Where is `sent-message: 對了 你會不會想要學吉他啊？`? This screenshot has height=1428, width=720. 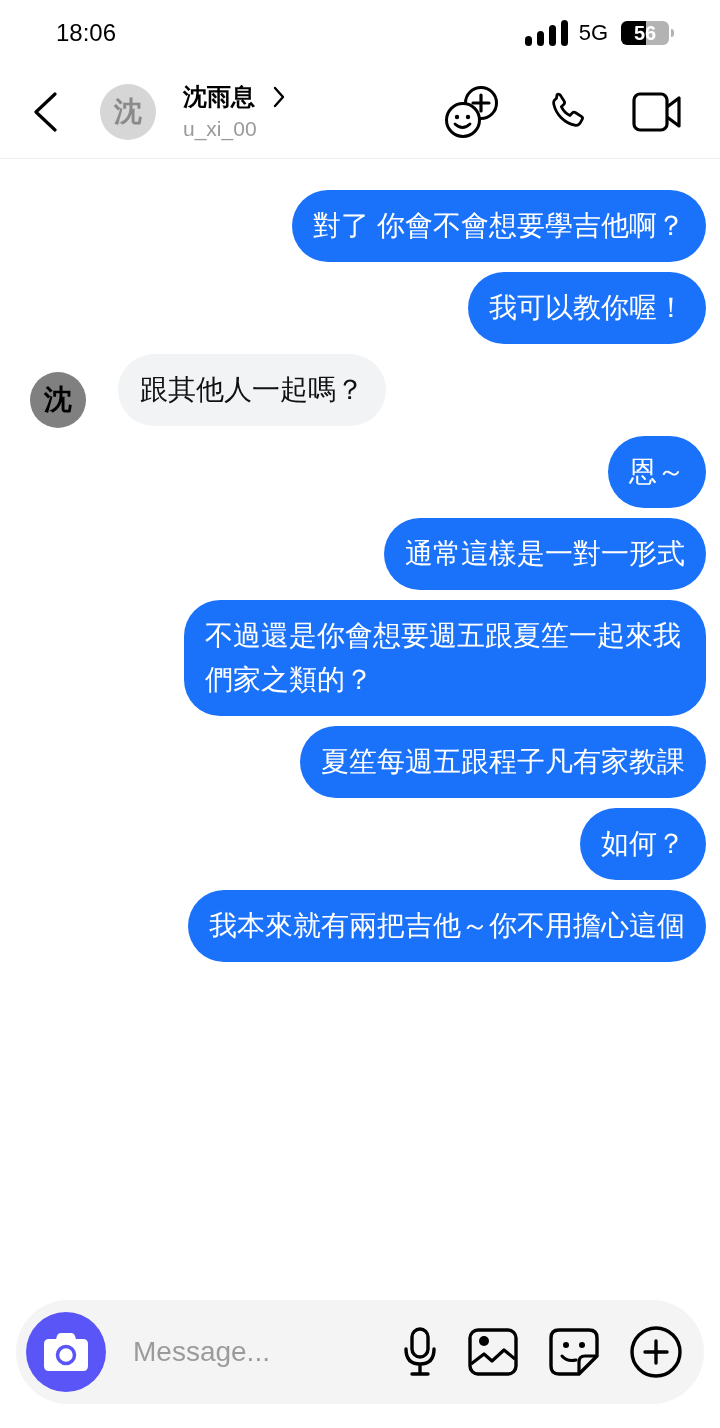 sent-message: 對了 你會不會想要學吉他啊？ is located at coordinates (499, 226).